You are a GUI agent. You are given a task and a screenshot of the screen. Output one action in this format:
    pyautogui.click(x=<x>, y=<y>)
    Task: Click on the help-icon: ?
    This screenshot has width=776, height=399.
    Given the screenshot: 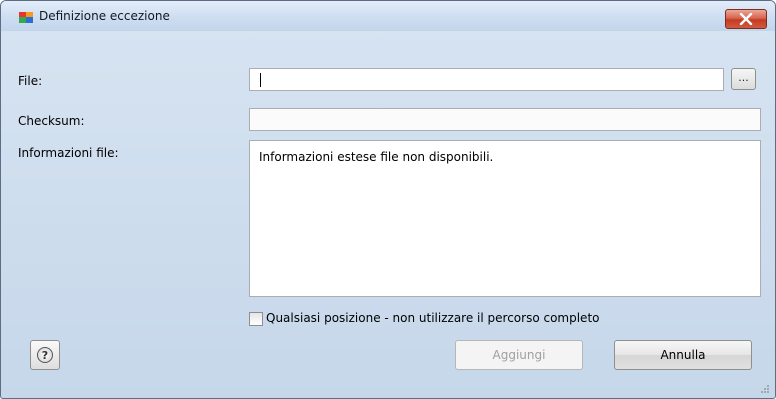 What is the action you would take?
    pyautogui.click(x=45, y=355)
    